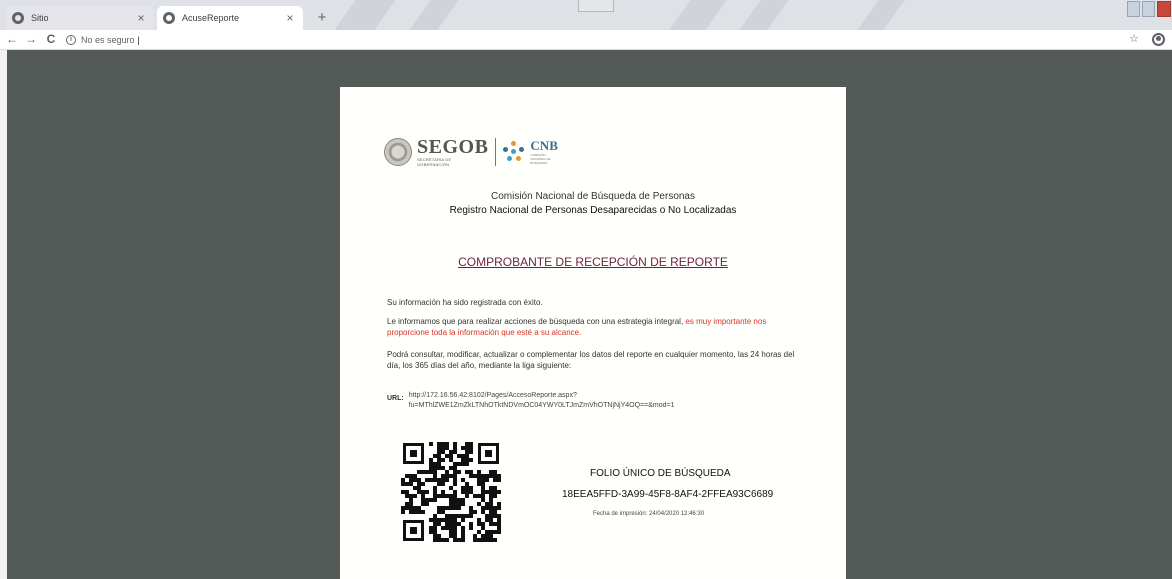 This screenshot has height=579, width=1172. I want to click on browser-toolbar: ← → C i No es seguro | ☆, so click(586, 40).